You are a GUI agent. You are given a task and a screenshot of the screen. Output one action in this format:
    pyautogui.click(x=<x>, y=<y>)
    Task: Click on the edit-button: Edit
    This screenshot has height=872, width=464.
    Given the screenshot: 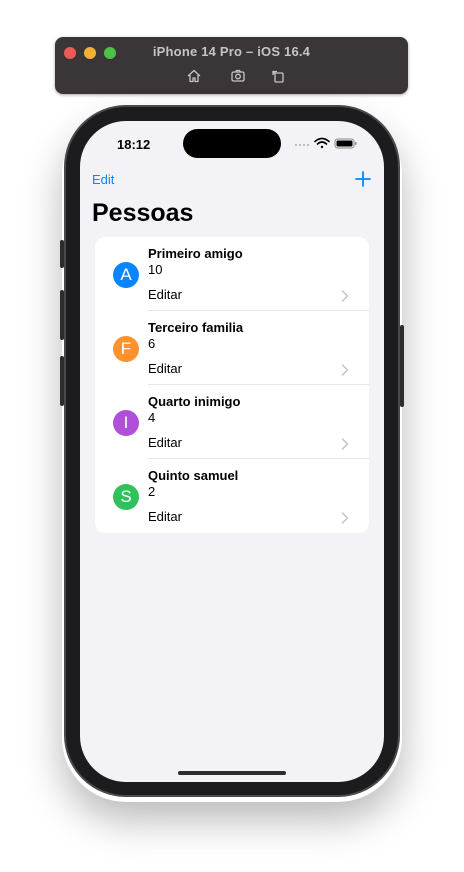 What is the action you would take?
    pyautogui.click(x=103, y=179)
    